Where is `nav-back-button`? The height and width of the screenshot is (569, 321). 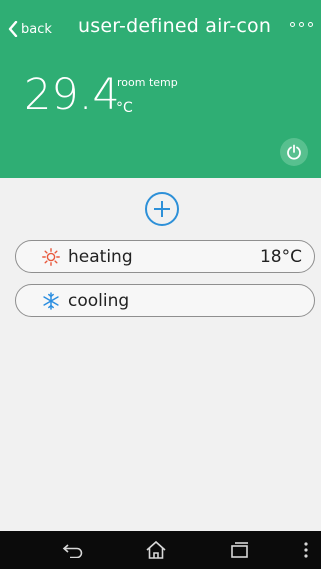
nav-back-button is located at coordinates (74, 550).